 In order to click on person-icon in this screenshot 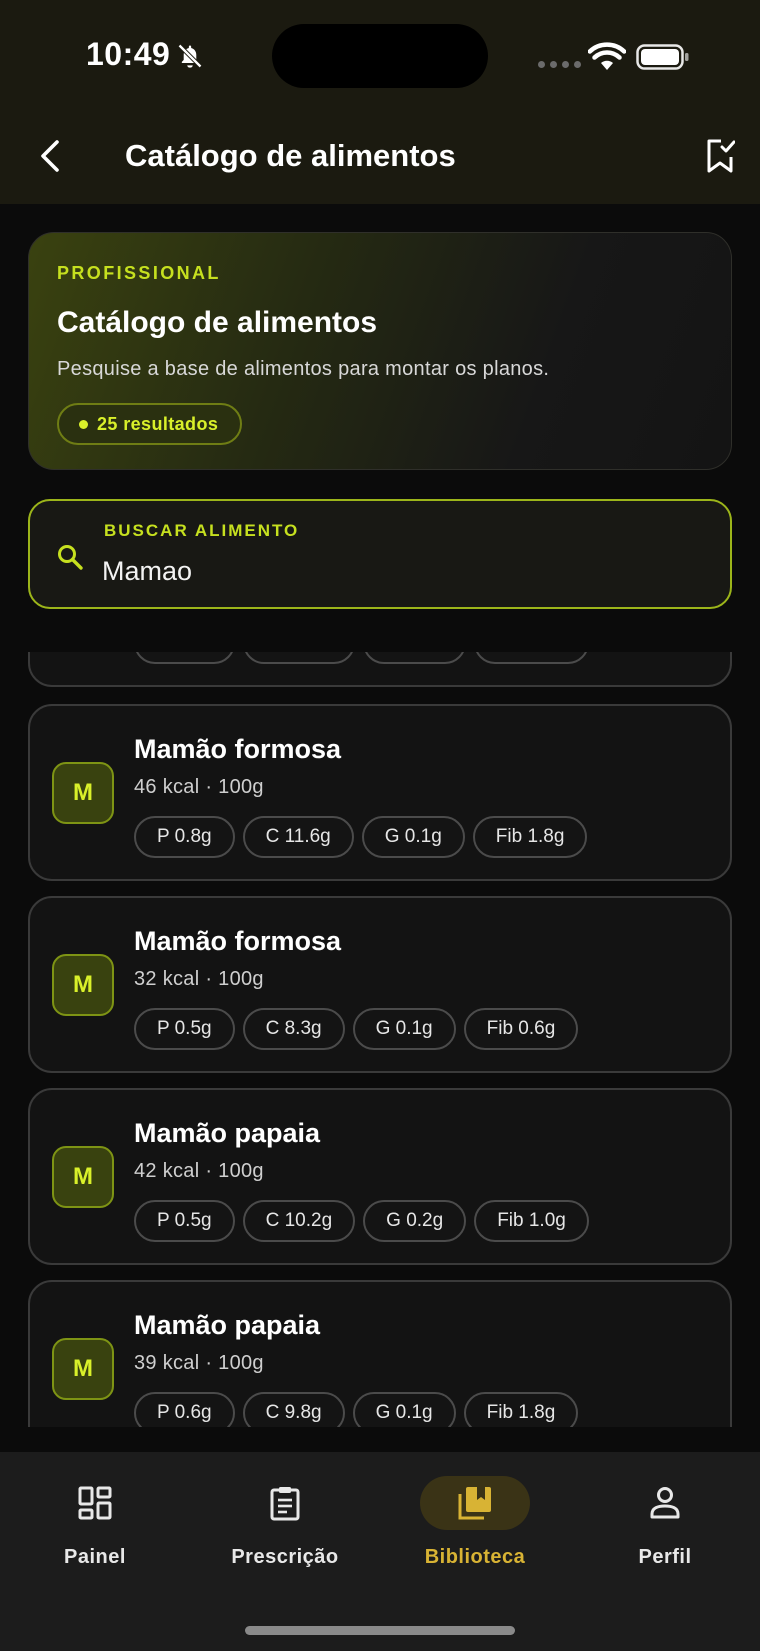, I will do `click(665, 1503)`.